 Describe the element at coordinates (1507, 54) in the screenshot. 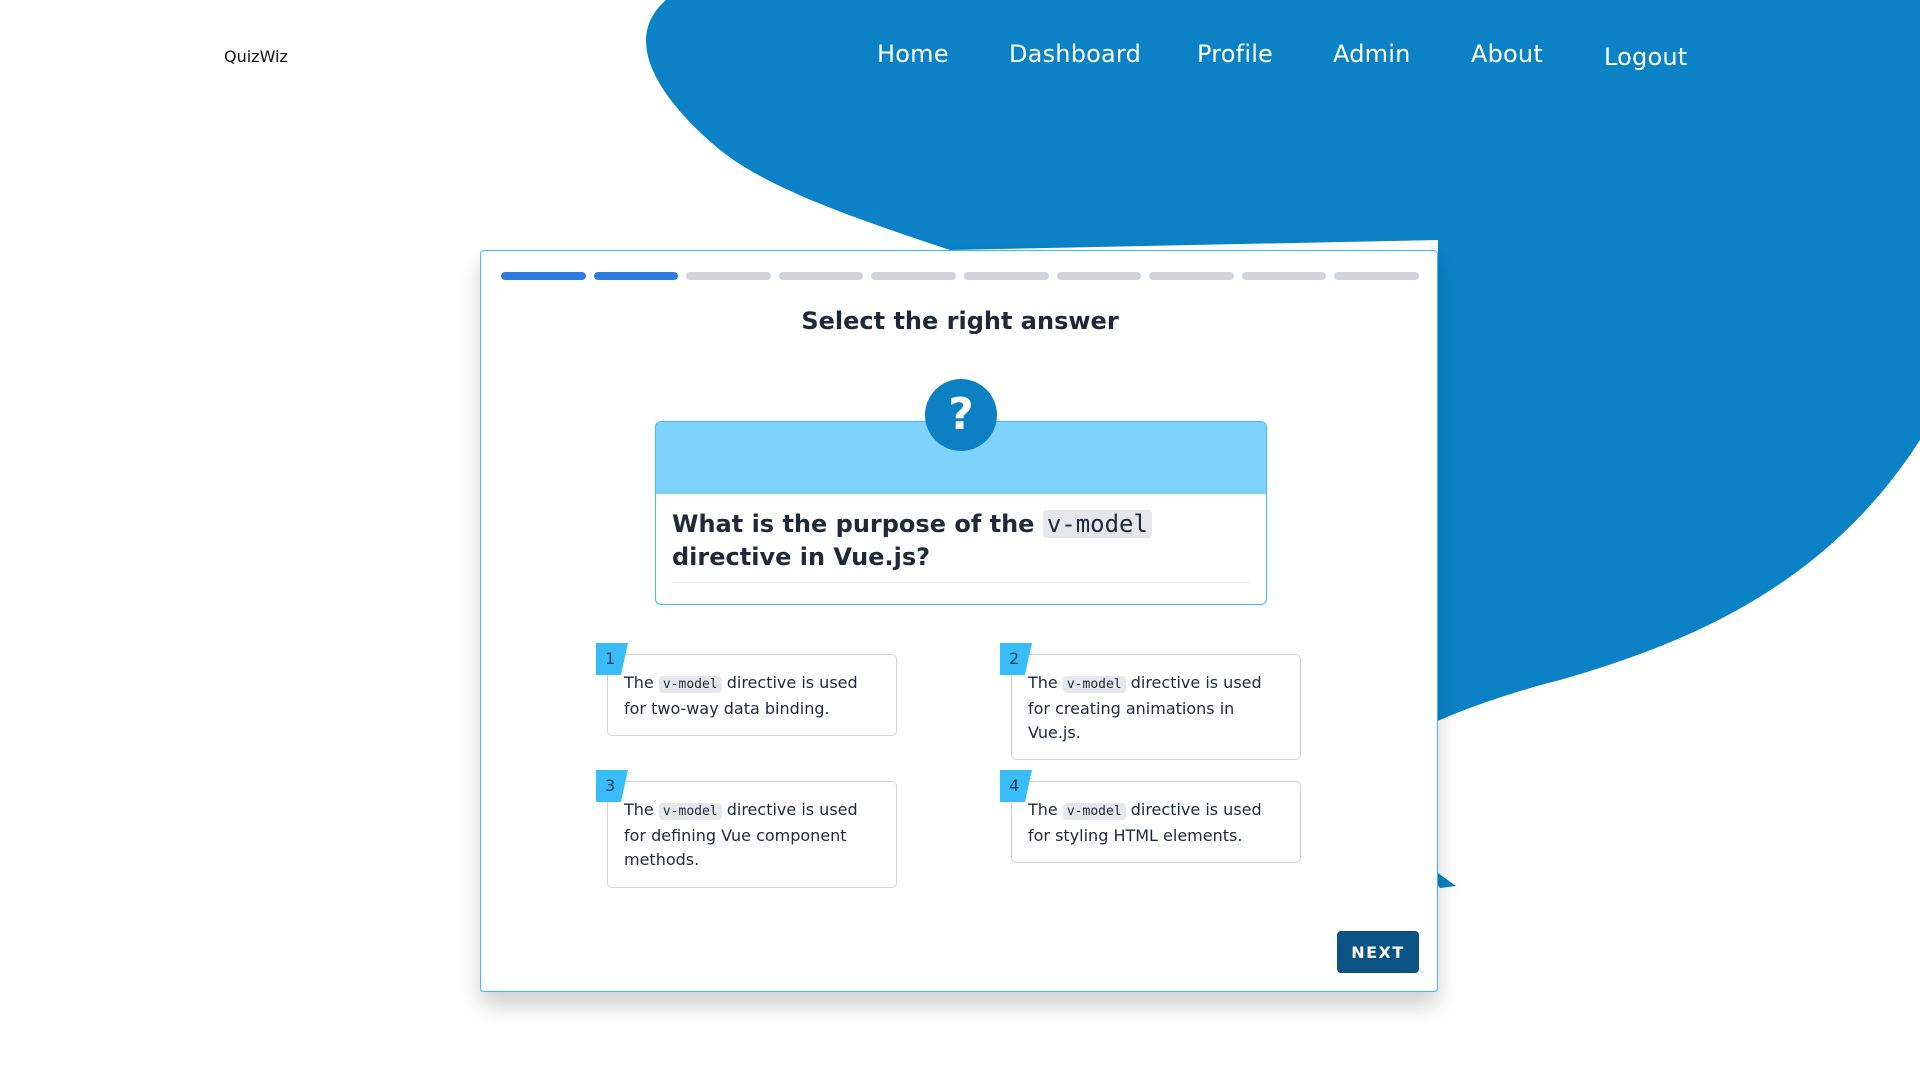

I see `nav-about: About` at that location.